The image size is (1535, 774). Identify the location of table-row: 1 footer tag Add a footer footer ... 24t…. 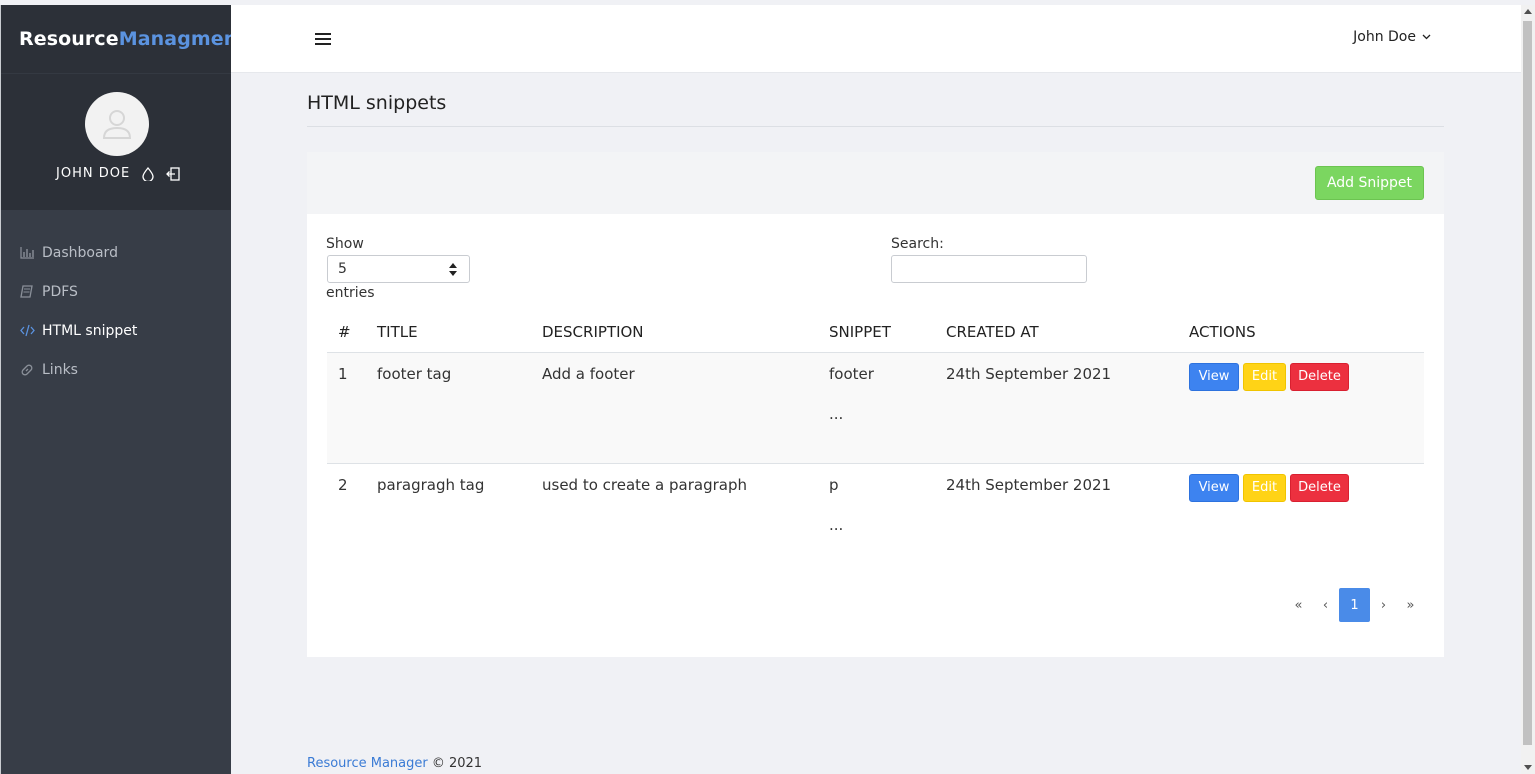
(875, 408).